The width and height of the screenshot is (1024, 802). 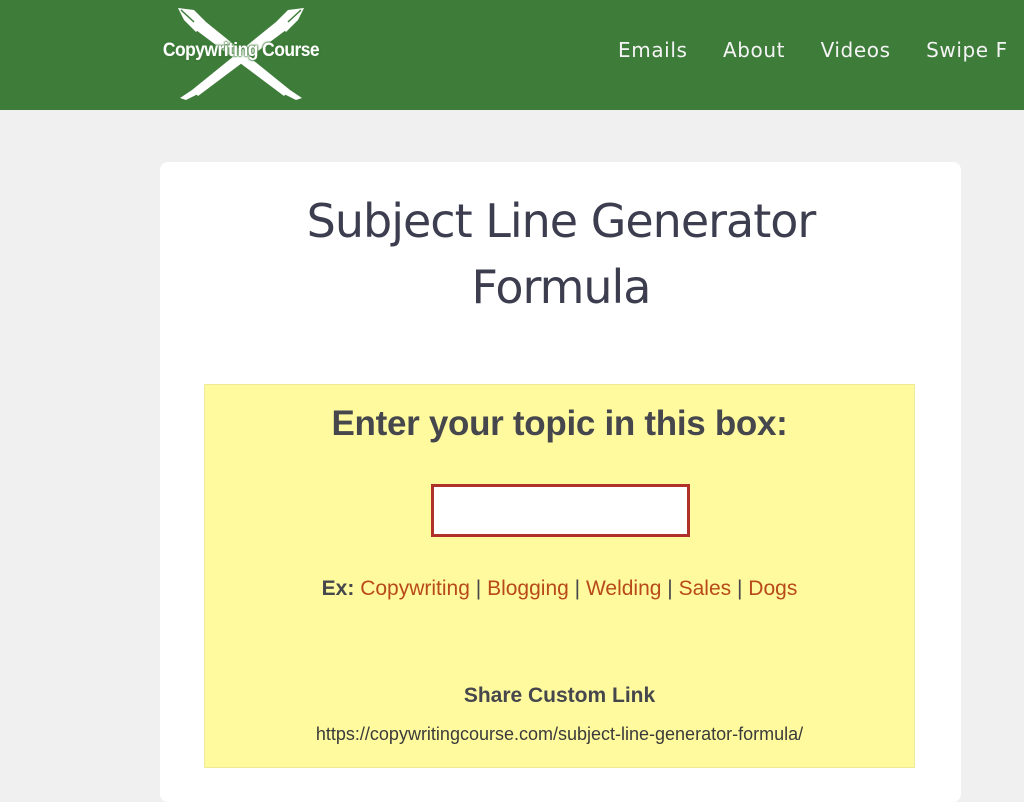 I want to click on site-logo: Copywriting Course, so click(x=241, y=52).